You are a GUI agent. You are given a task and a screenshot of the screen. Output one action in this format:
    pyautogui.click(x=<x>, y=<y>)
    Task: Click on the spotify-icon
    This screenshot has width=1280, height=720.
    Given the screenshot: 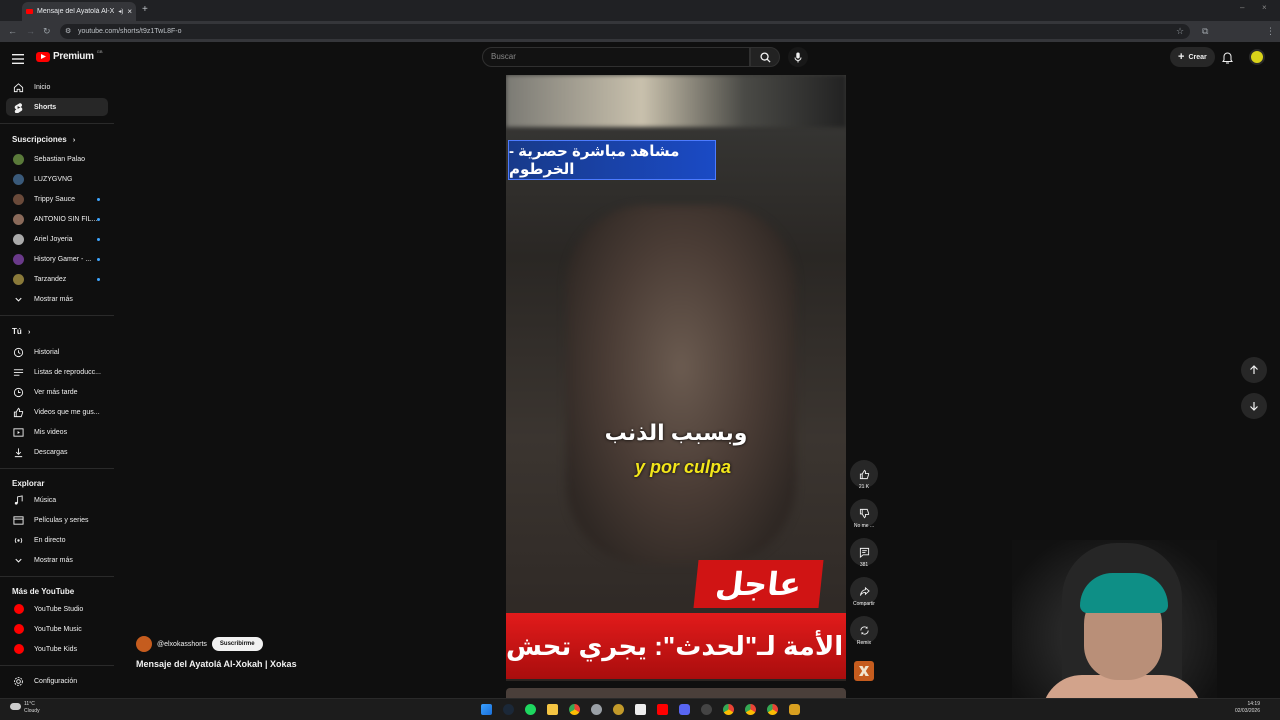 What is the action you would take?
    pyautogui.click(x=530, y=709)
    